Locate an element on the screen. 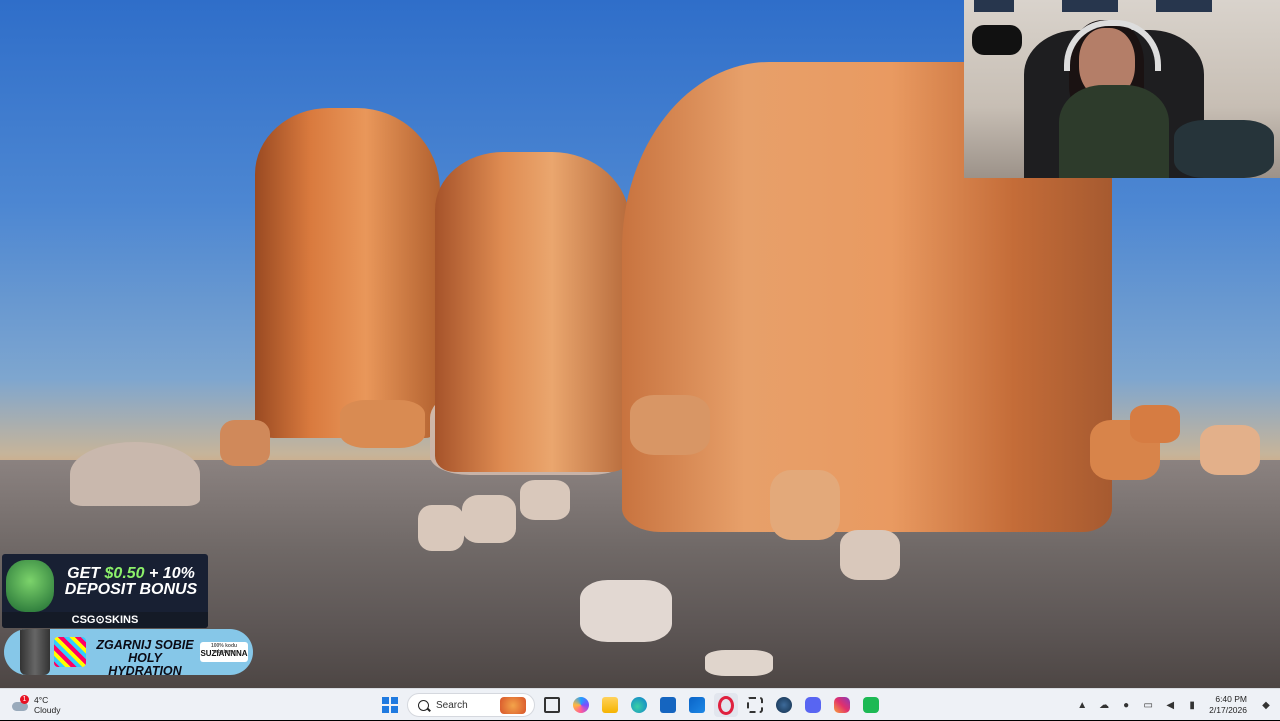 This screenshot has width=1280, height=721. webcam-overlay is located at coordinates (1122, 89).